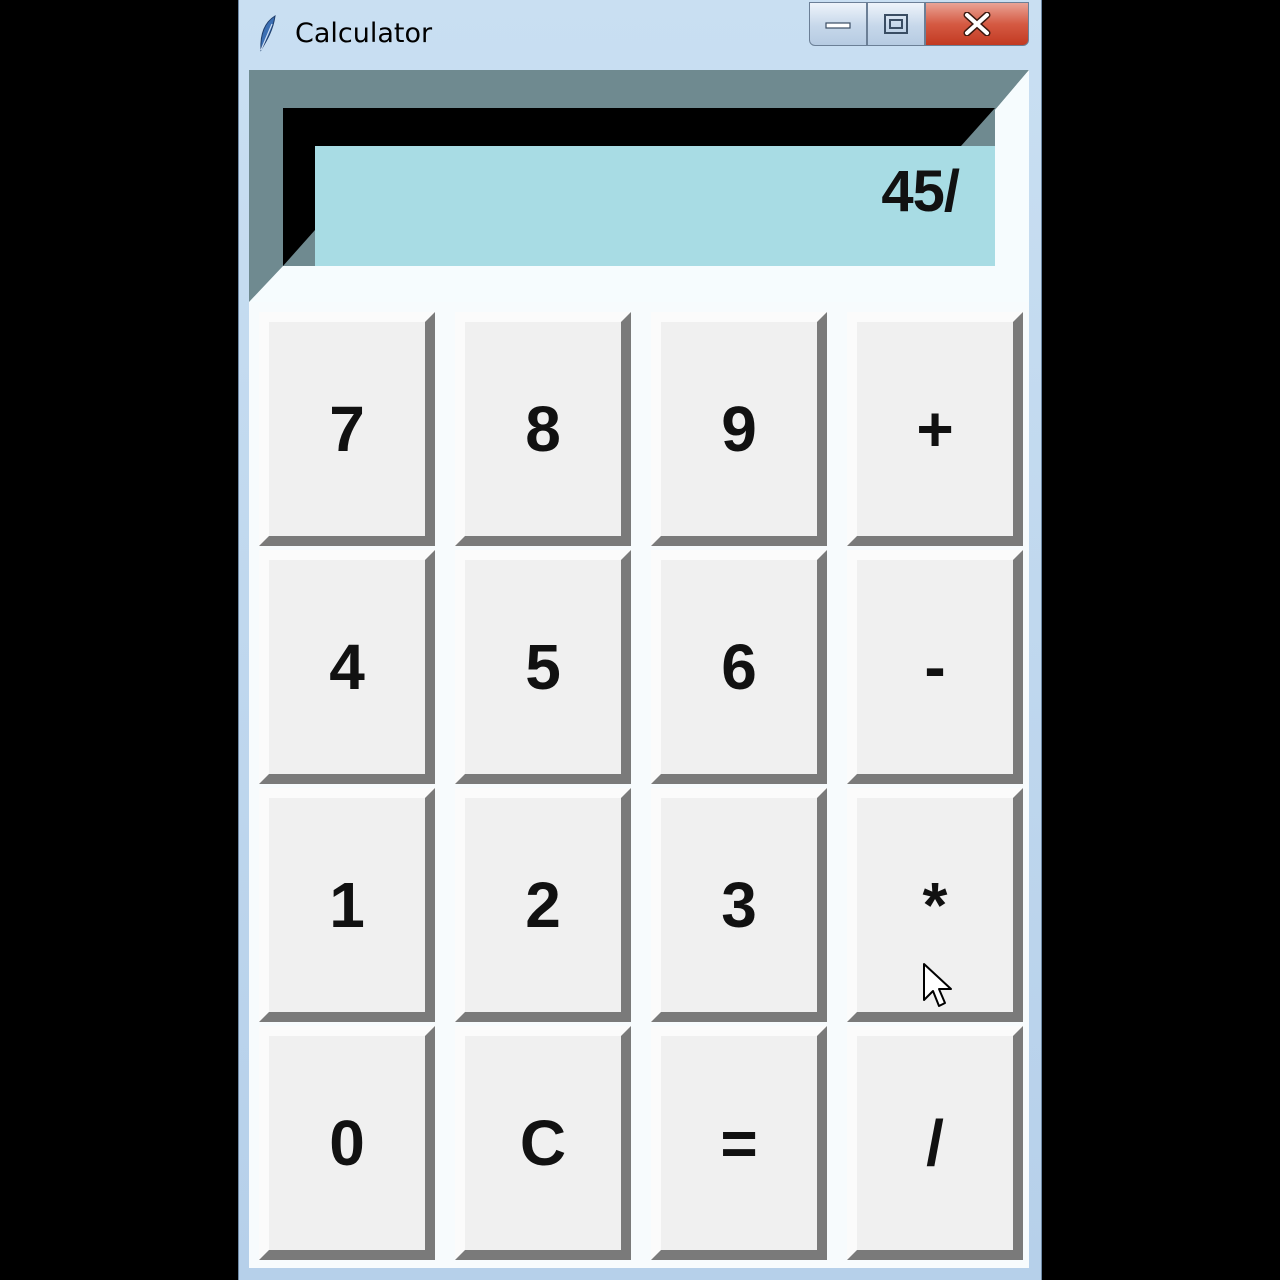 Image resolution: width=1280 pixels, height=1280 pixels. Describe the element at coordinates (920, 191) in the screenshot. I see `display-value: 45/` at that location.